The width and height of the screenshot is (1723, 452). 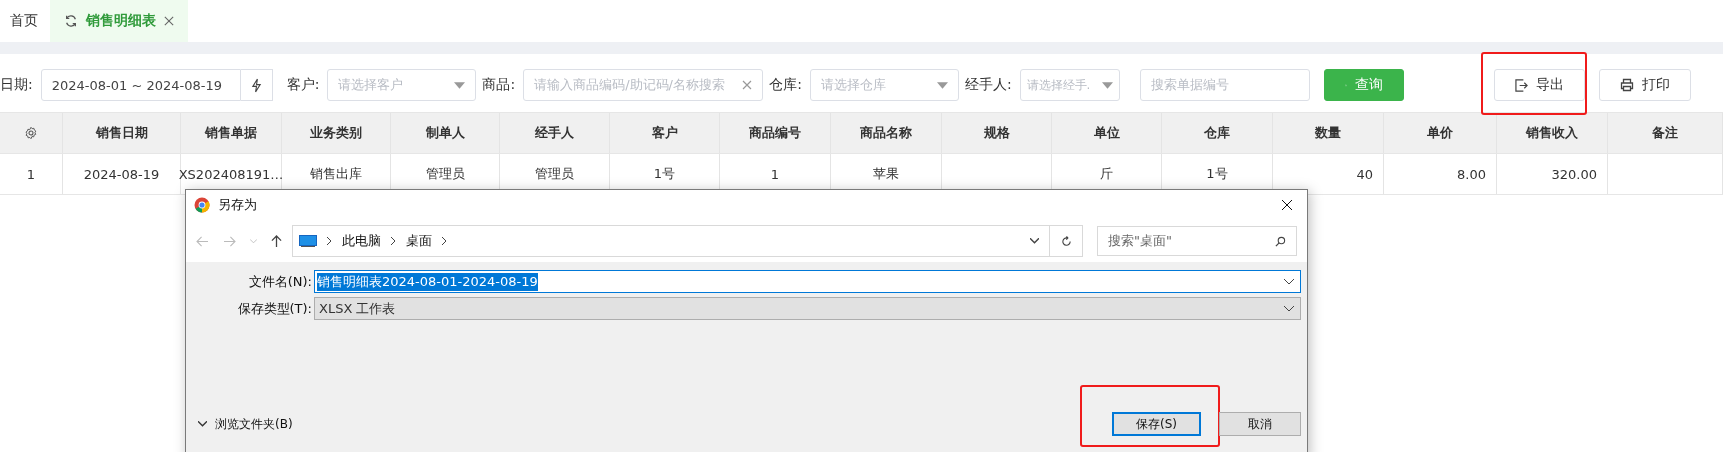 What do you see at coordinates (140, 85) in the screenshot?
I see `date-range-field: 2024-08-01 ~ 2024-08-19` at bounding box center [140, 85].